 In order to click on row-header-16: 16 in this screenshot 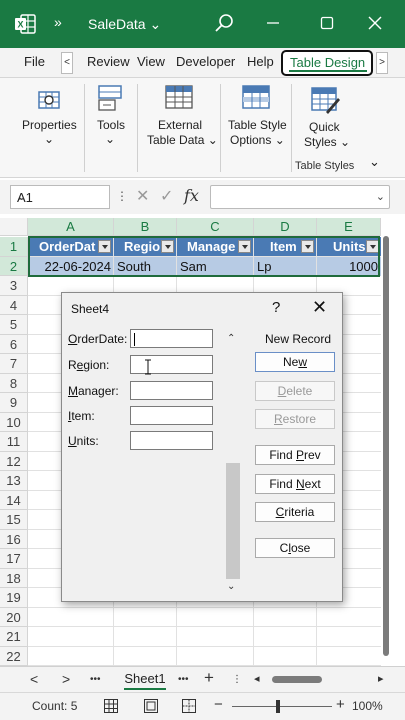, I will do `click(14, 539)`.